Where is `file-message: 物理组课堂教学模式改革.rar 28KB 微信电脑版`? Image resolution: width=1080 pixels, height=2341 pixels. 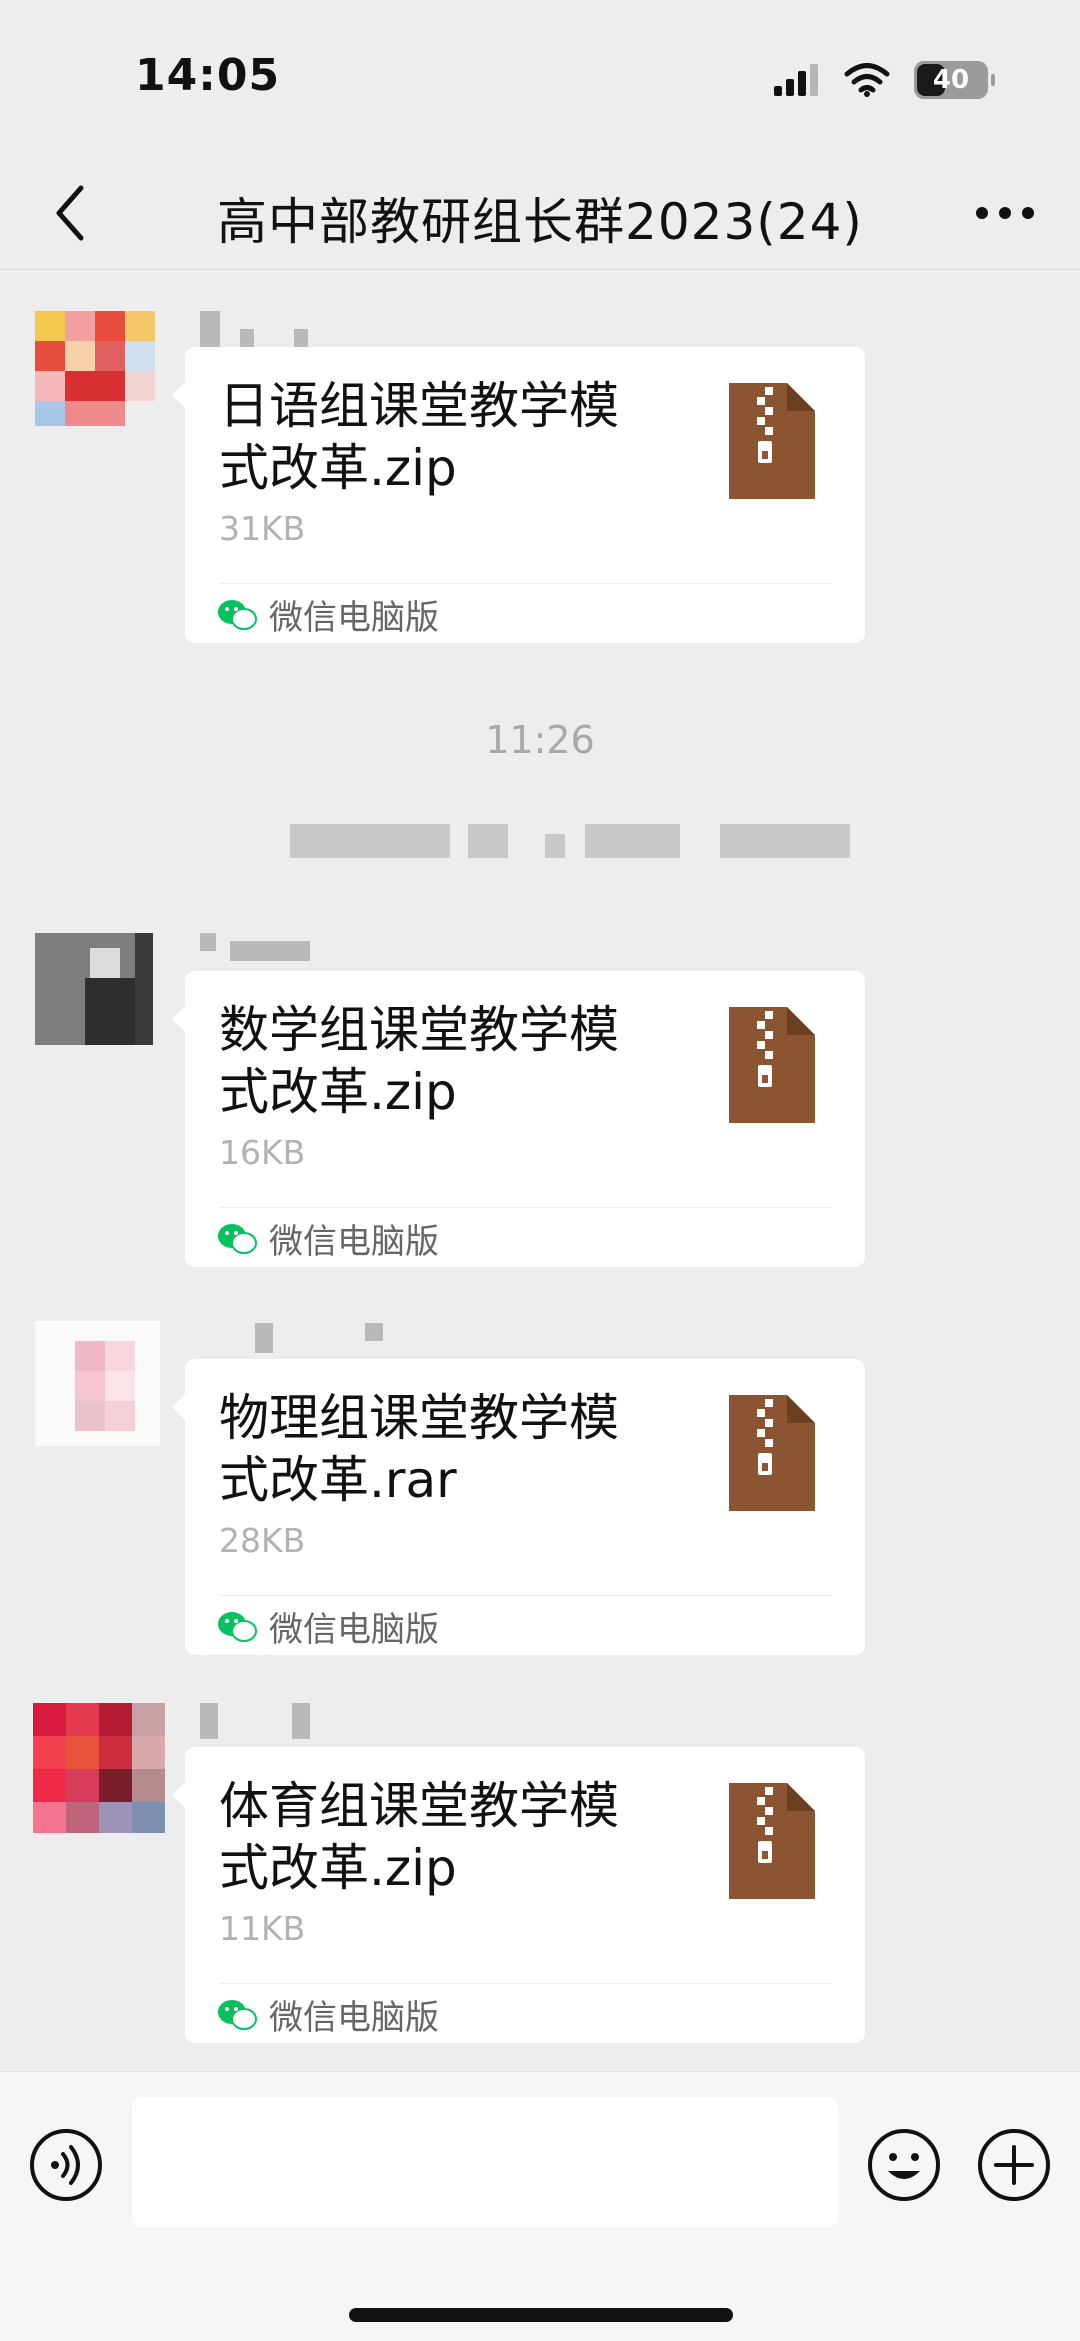 file-message: 物理组课堂教学模式改革.rar 28KB 微信电脑版 is located at coordinates (518, 1507).